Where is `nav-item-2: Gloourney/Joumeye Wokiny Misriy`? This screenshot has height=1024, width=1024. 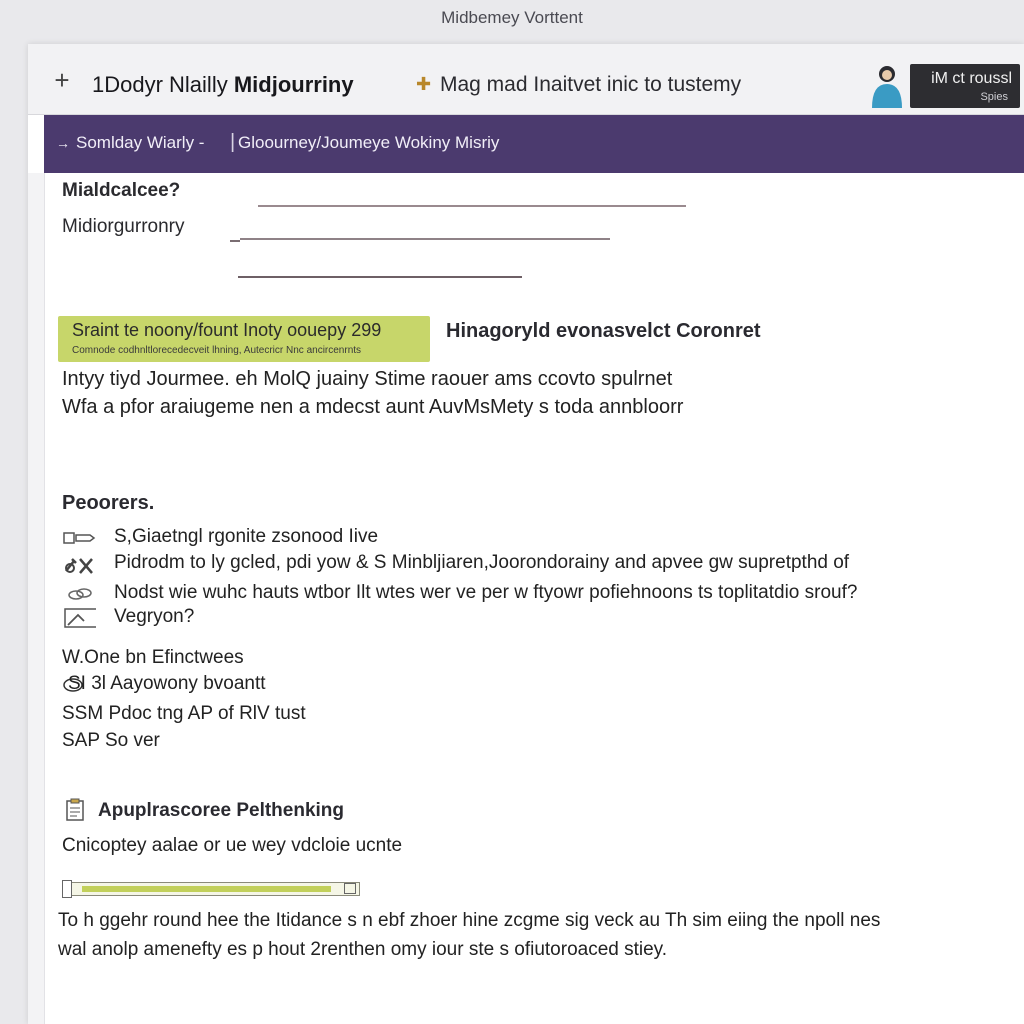 nav-item-2: Gloourney/Joumeye Wokiny Misriy is located at coordinates (368, 143).